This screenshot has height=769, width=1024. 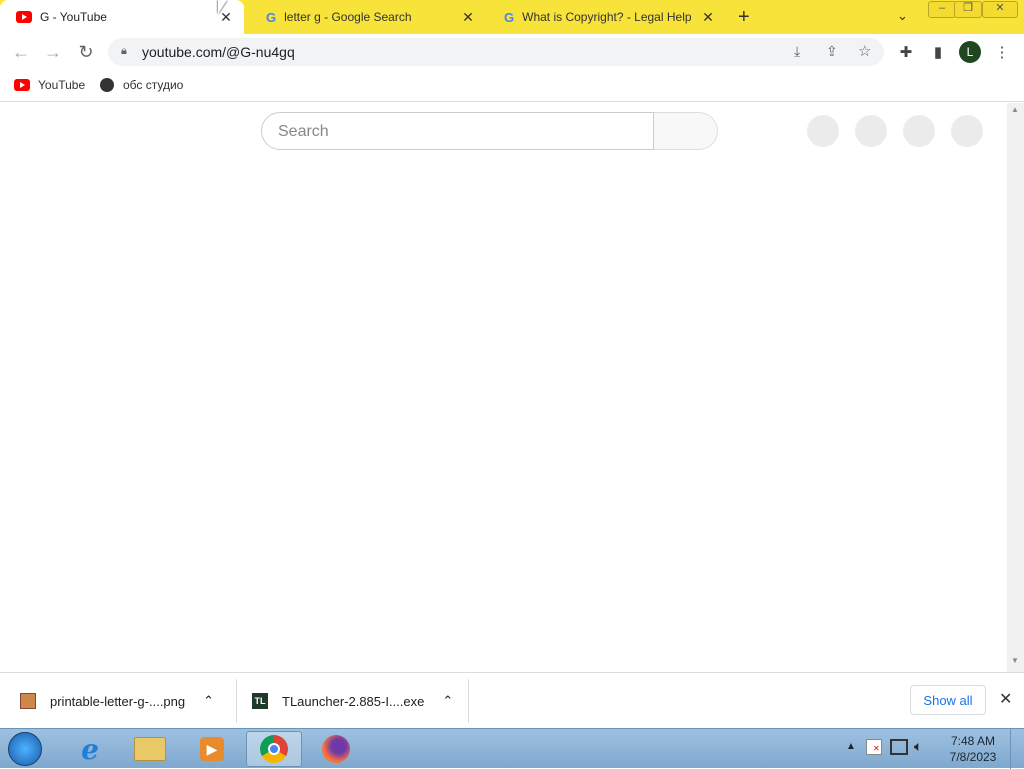 I want to click on show-hidden-icons: ▲, so click(x=851, y=746).